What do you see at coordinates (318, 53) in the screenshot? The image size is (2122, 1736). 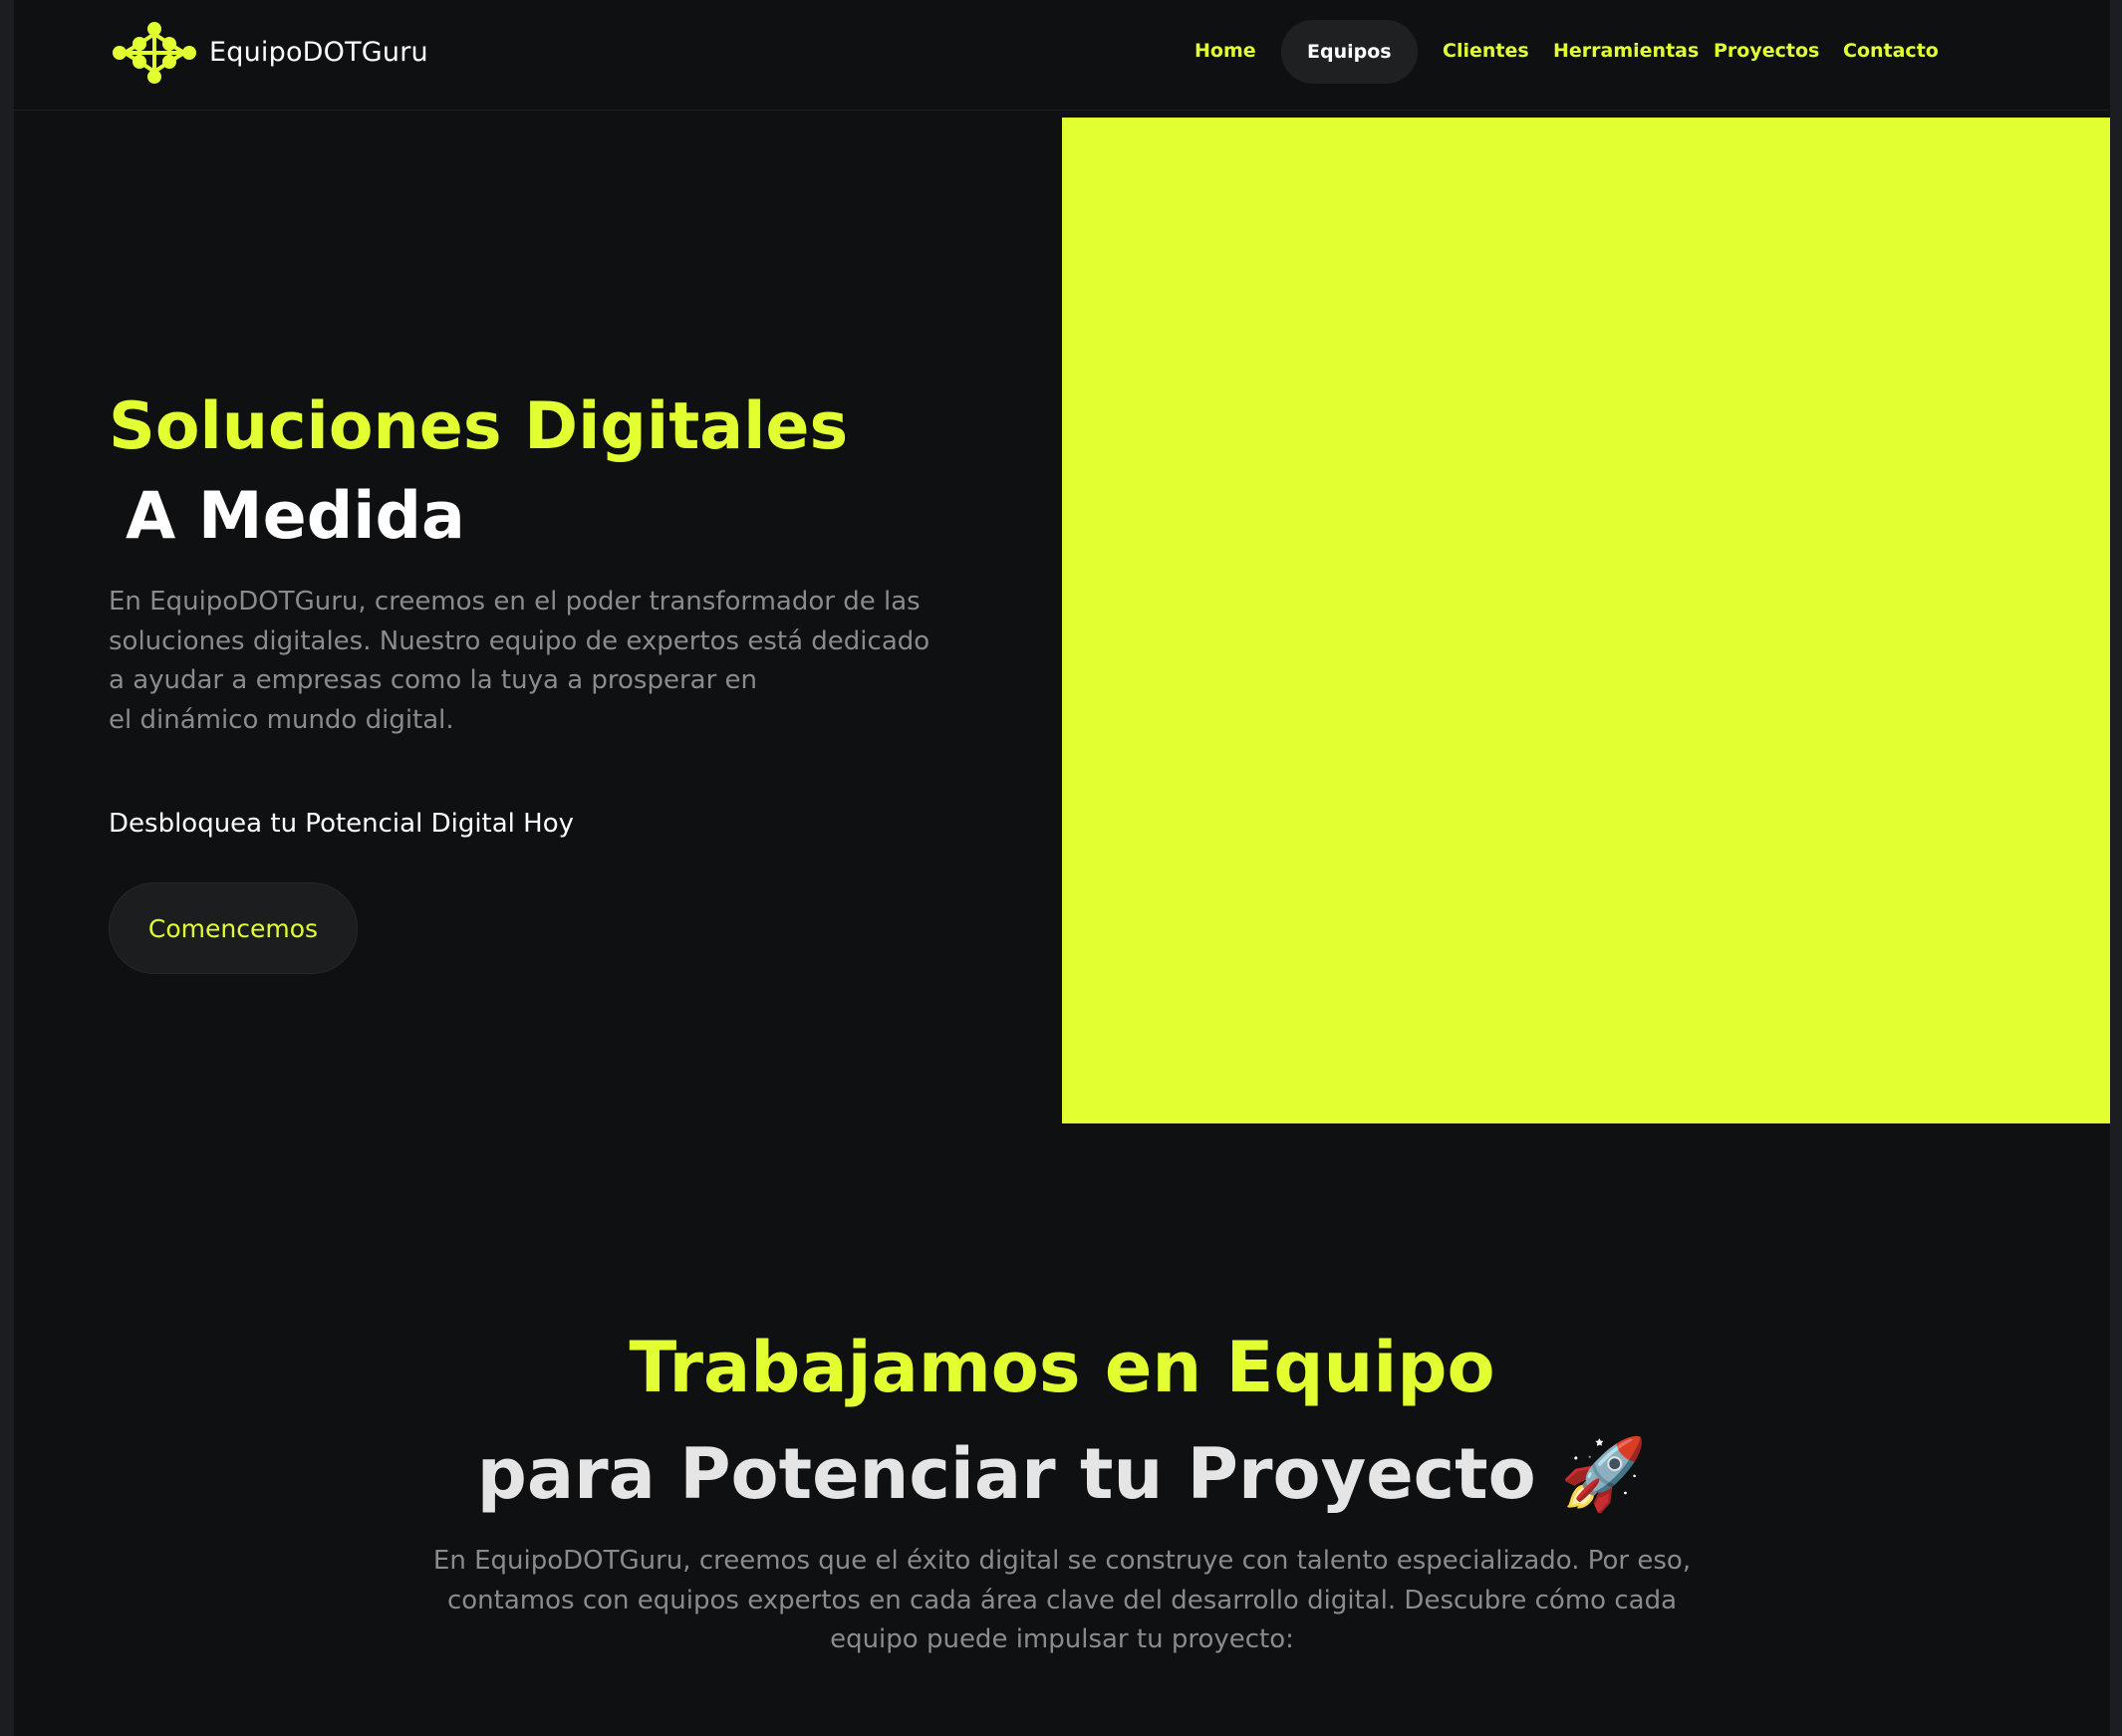 I see `brand-name: EquipoDOTGuru` at bounding box center [318, 53].